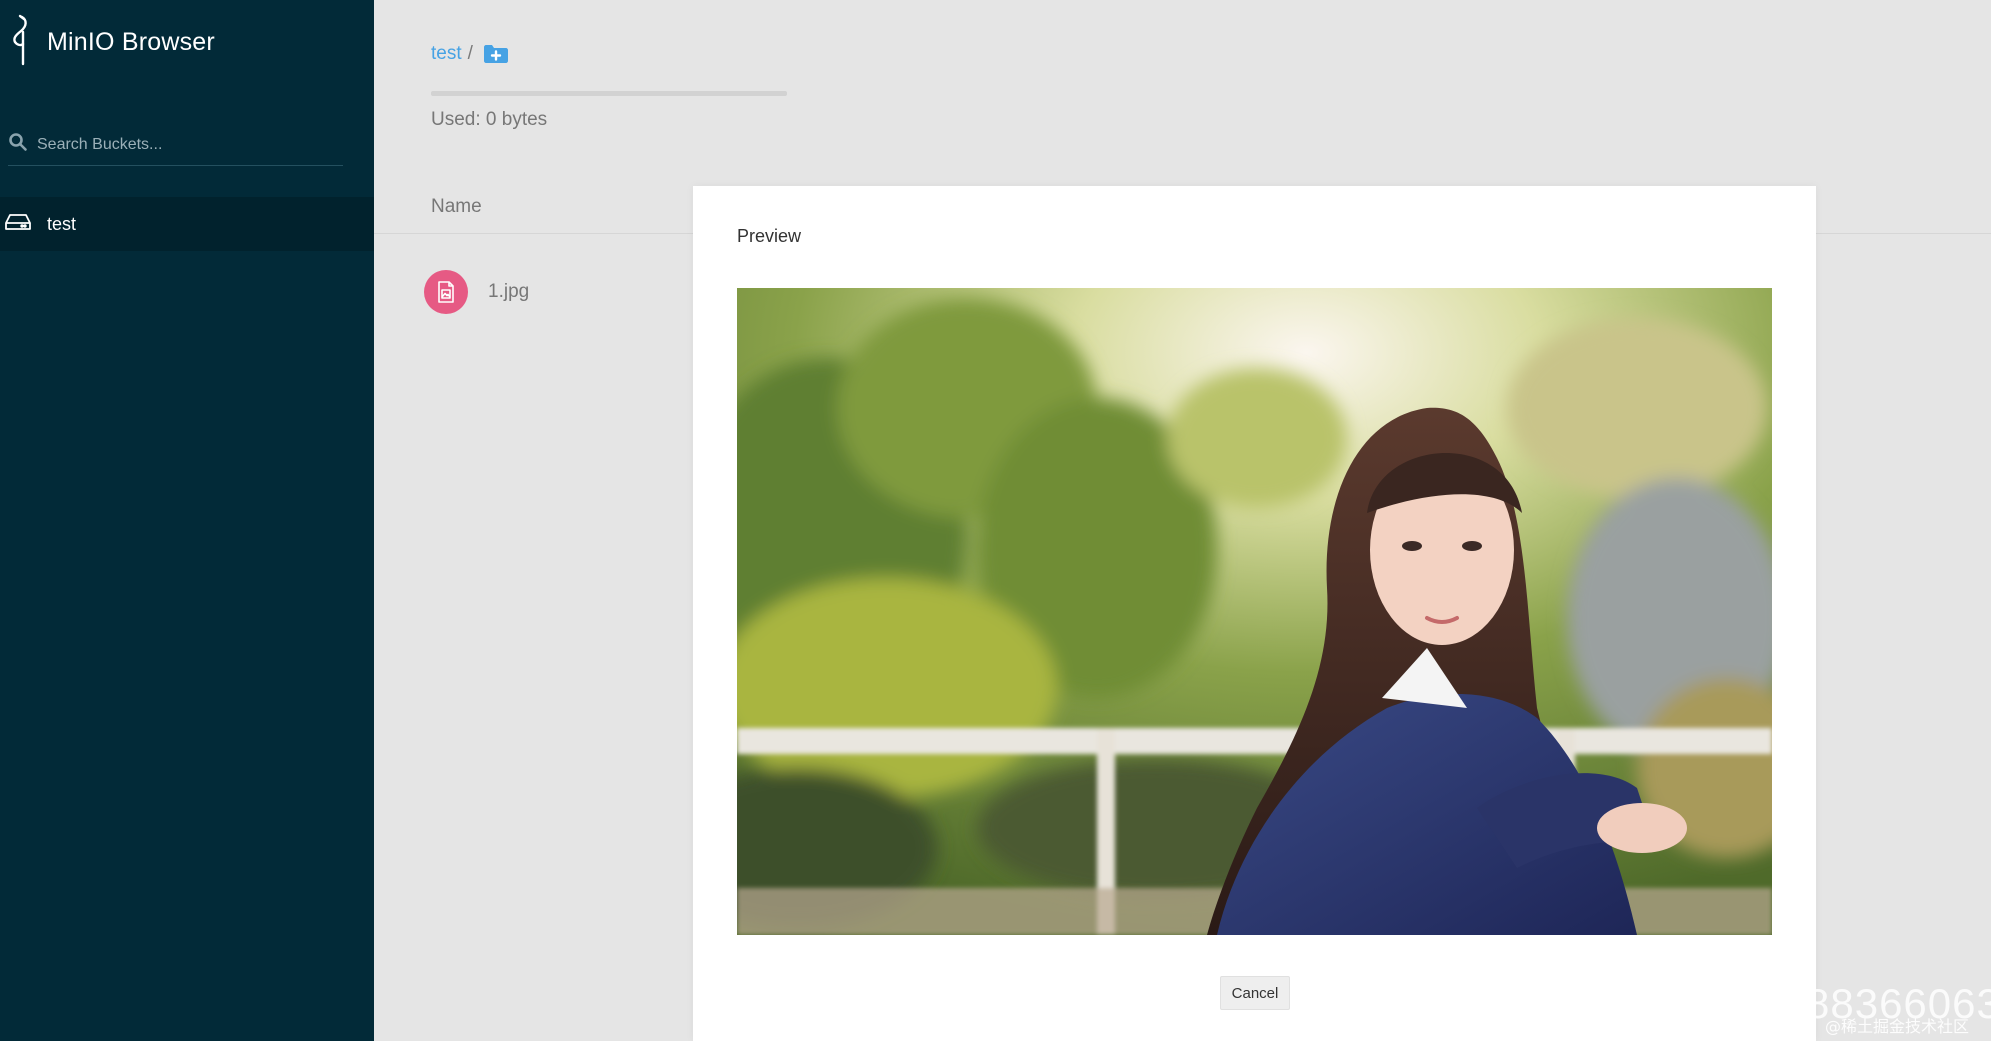  Describe the element at coordinates (131, 42) in the screenshot. I see `app-title: MinIO Browser` at that location.